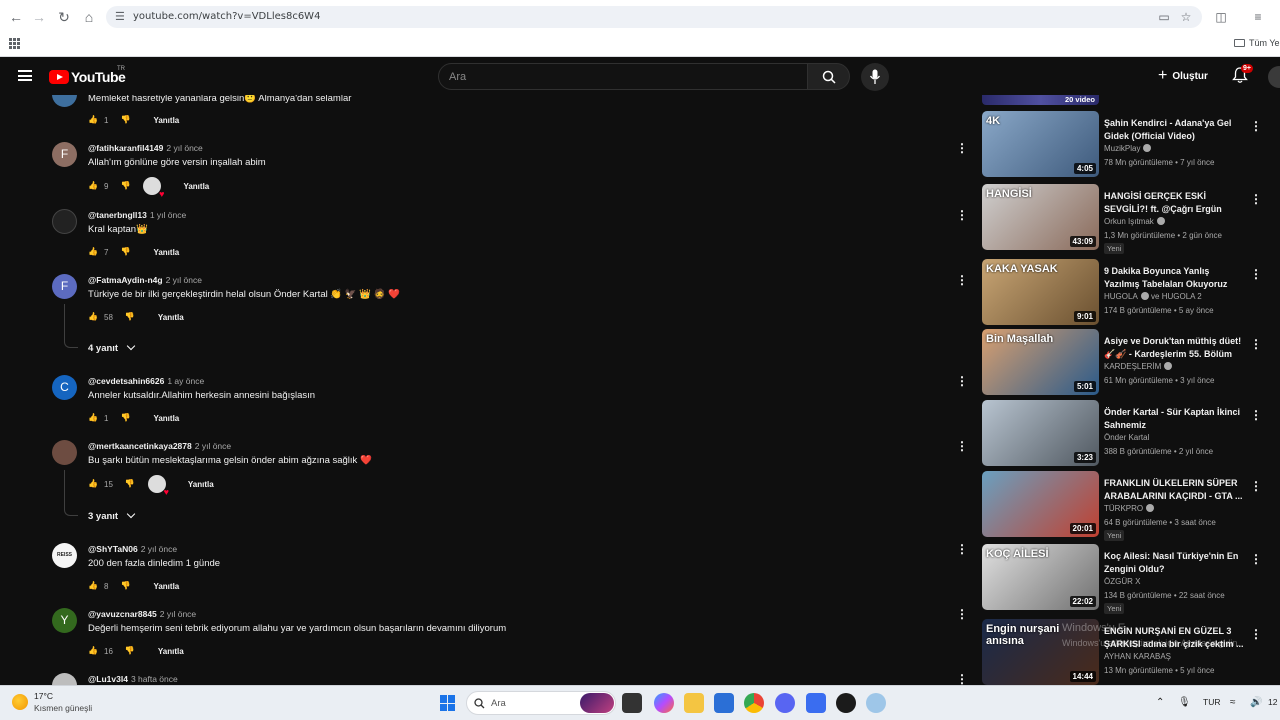 The width and height of the screenshot is (1280, 720). What do you see at coordinates (1272, 702) in the screenshot?
I see `clock: 12` at bounding box center [1272, 702].